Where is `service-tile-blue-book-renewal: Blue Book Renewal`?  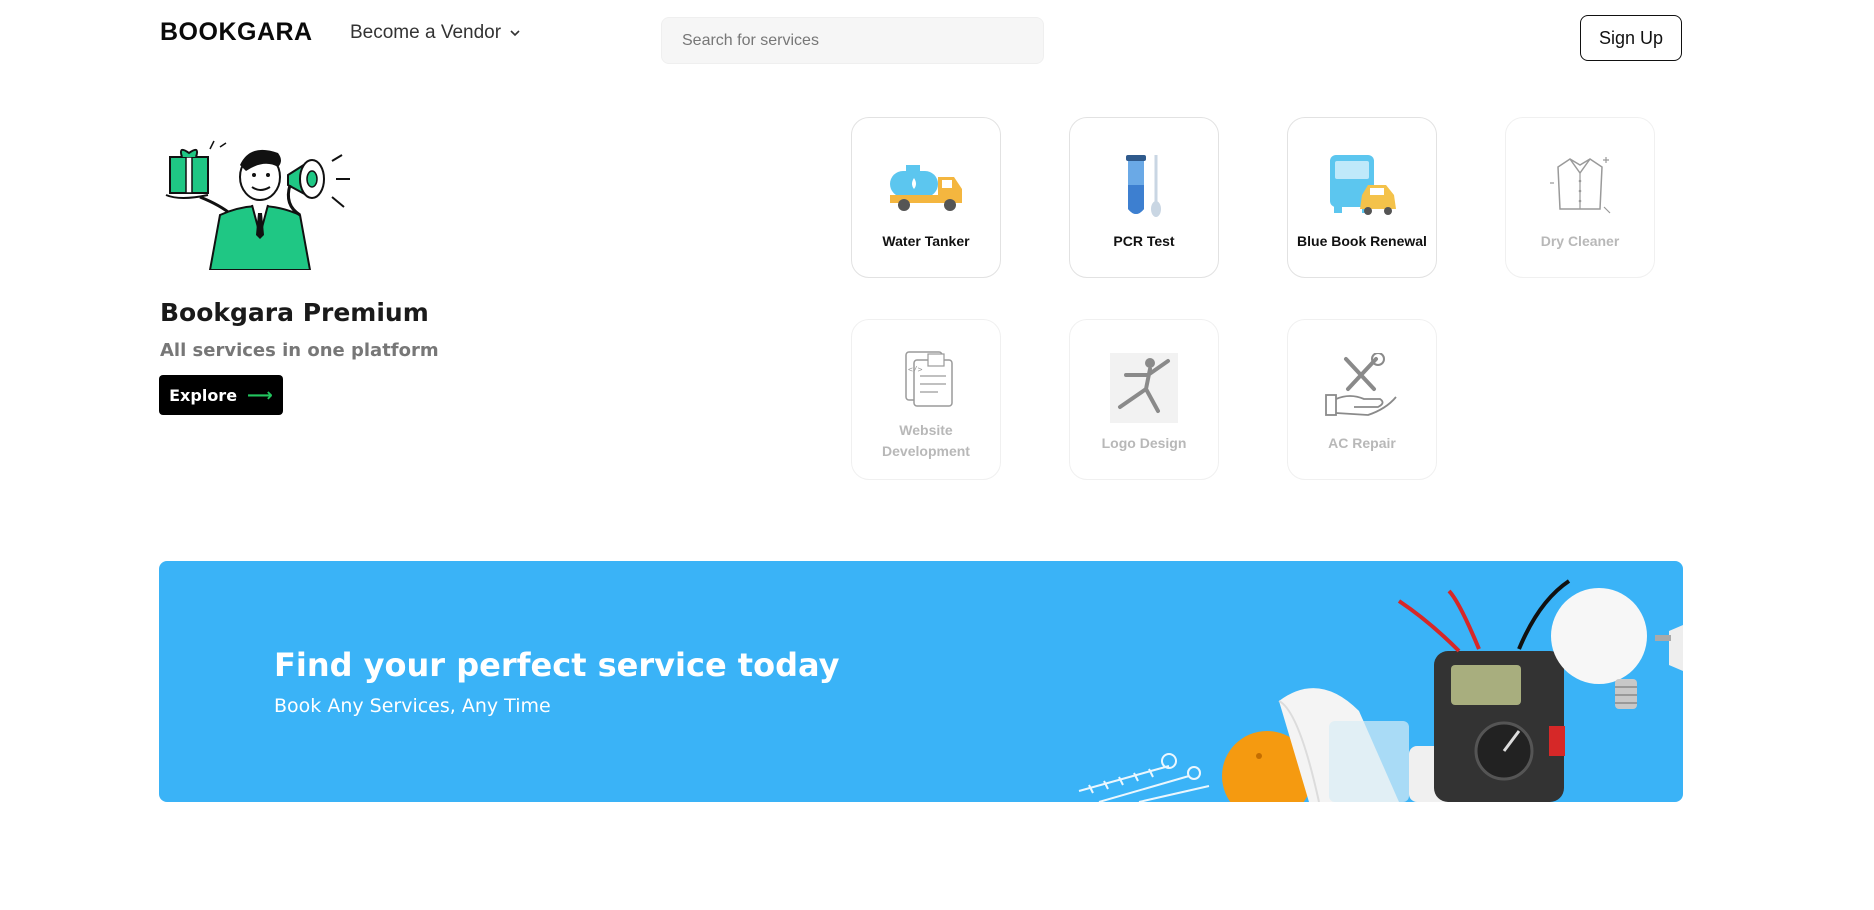
service-tile-blue-book-renewal: Blue Book Renewal is located at coordinates (1362, 197).